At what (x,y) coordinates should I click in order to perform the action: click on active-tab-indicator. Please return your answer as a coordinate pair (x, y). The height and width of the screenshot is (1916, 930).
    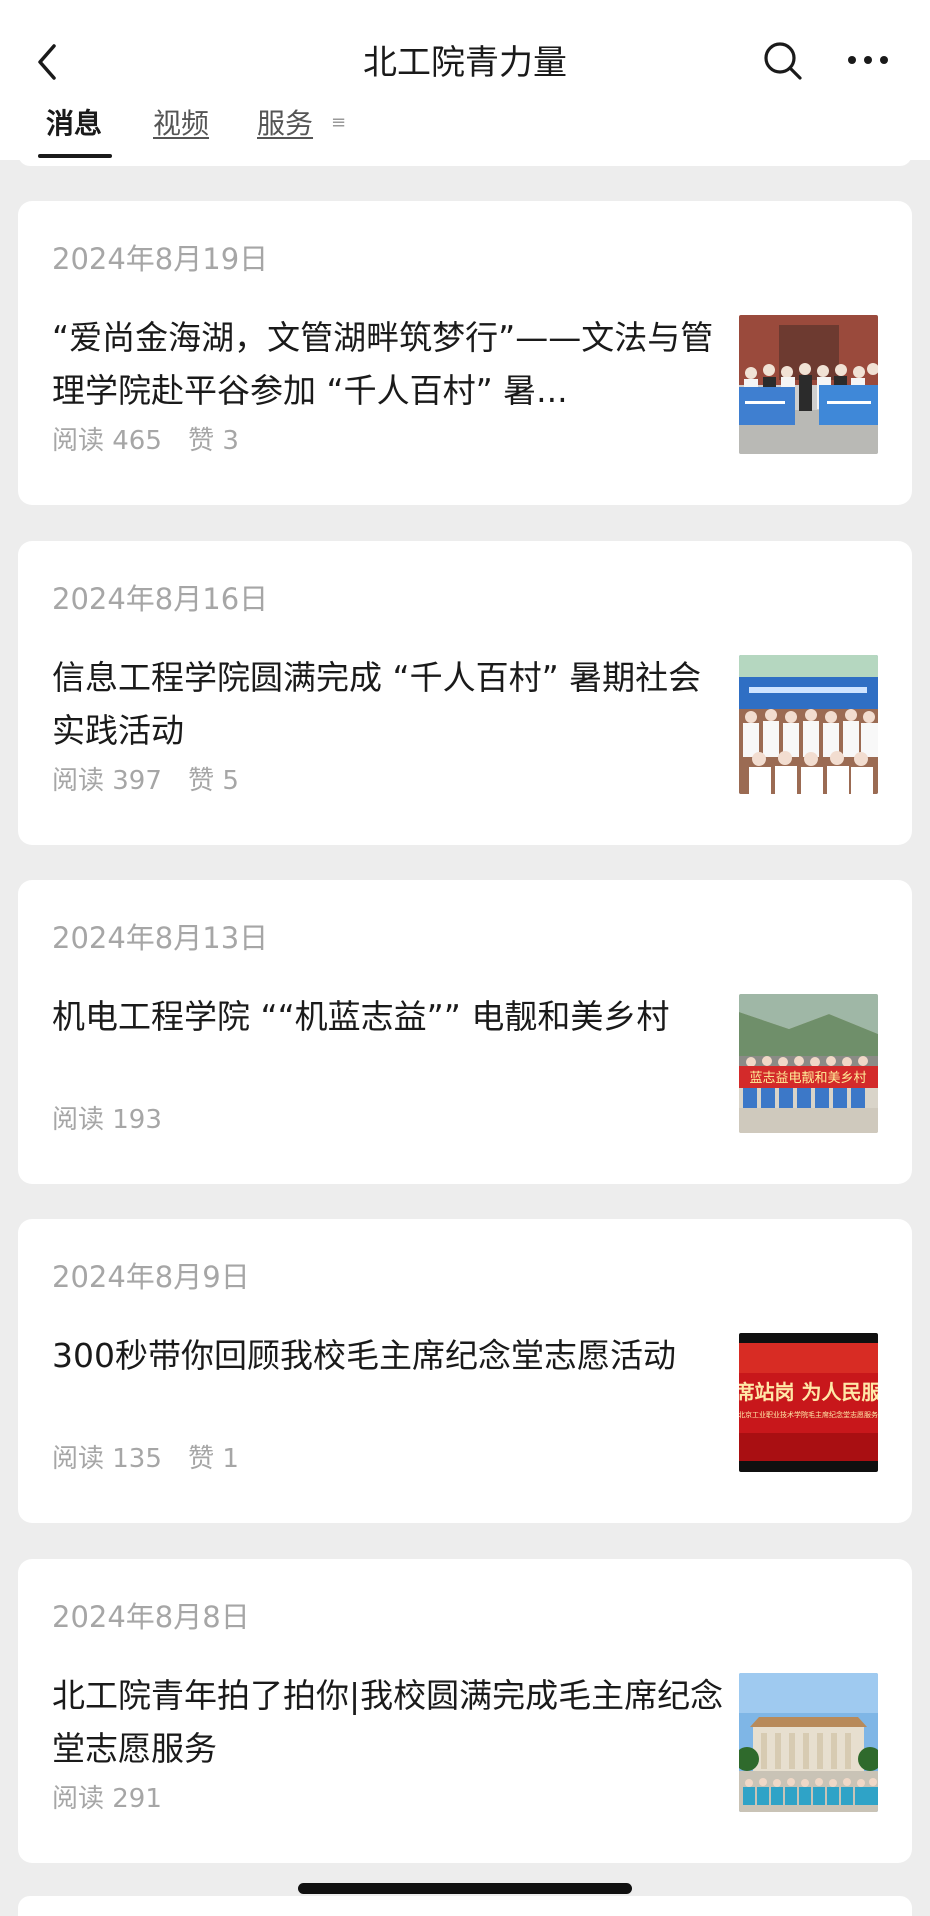
    Looking at the image, I should click on (75, 156).